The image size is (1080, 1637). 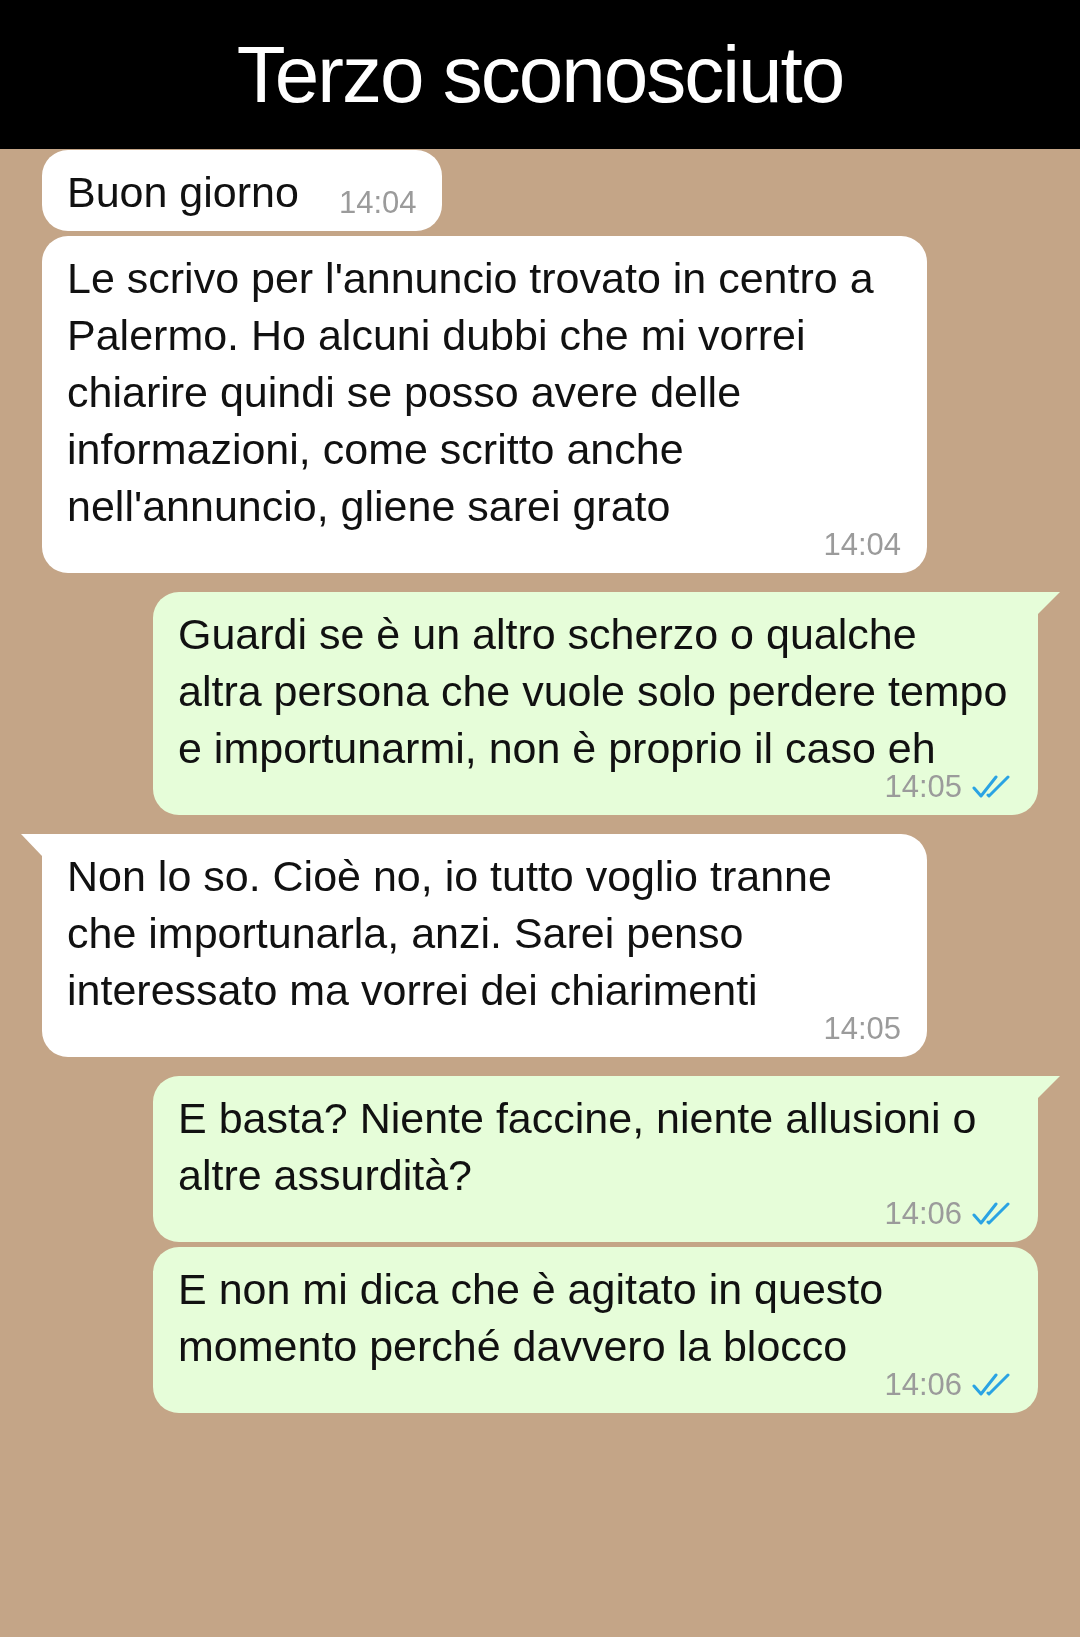 I want to click on message-time: 14:06, so click(x=923, y=1385).